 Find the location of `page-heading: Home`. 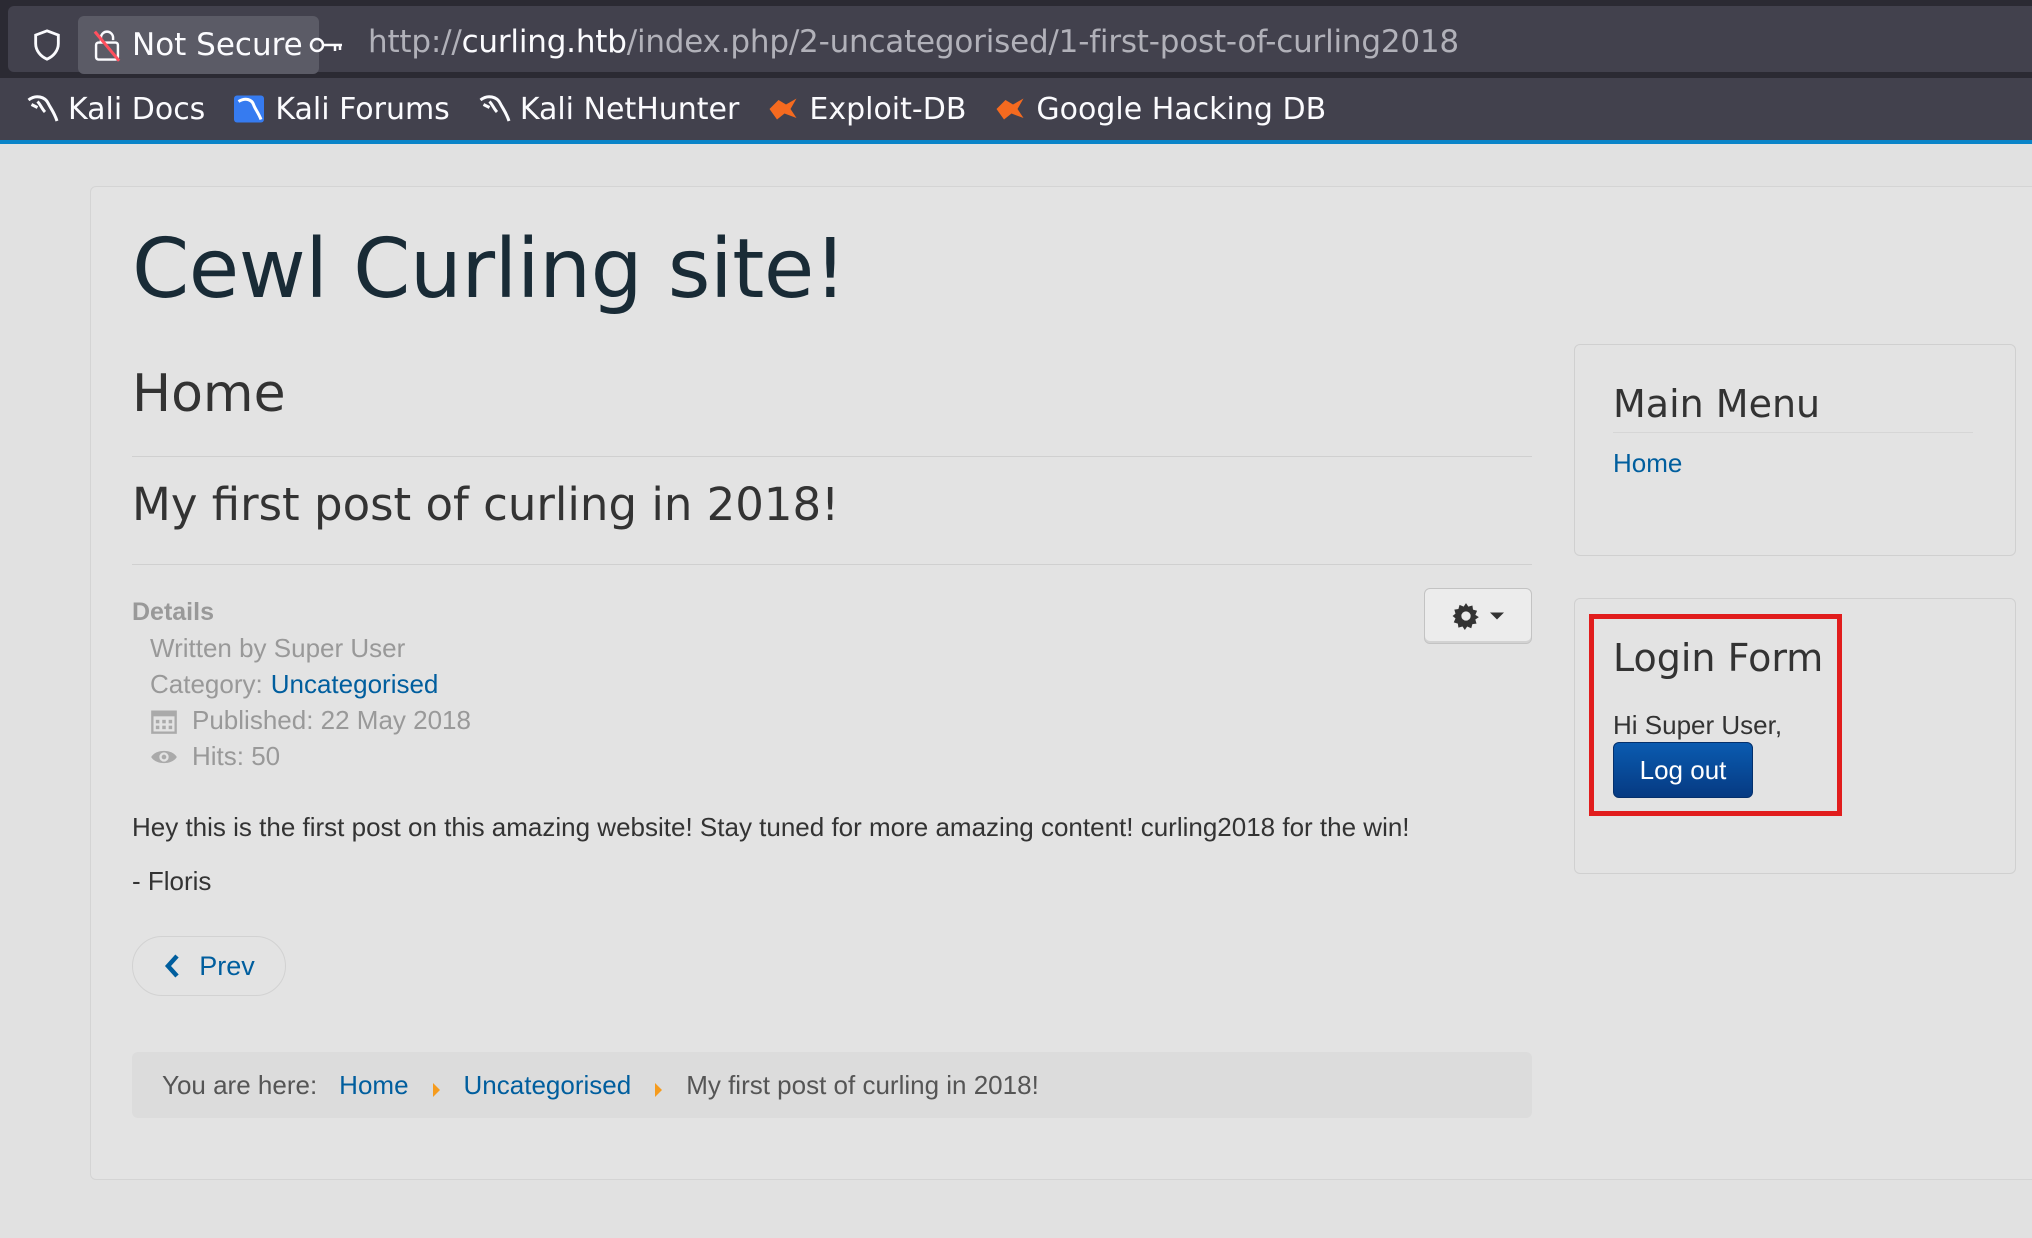

page-heading: Home is located at coordinates (209, 394).